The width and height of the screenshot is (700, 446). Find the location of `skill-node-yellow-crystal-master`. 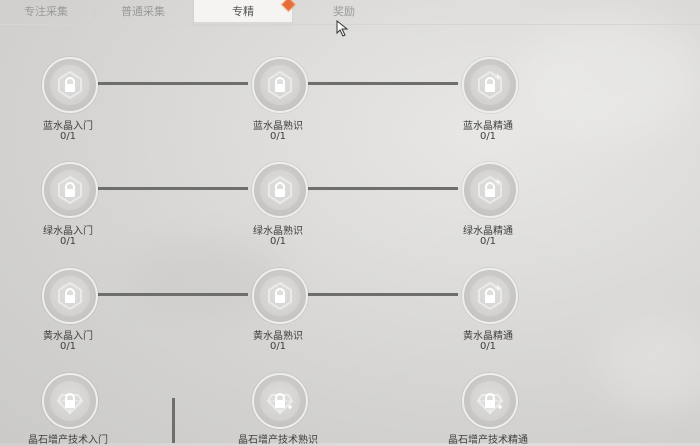

skill-node-yellow-crystal-master is located at coordinates (490, 296).